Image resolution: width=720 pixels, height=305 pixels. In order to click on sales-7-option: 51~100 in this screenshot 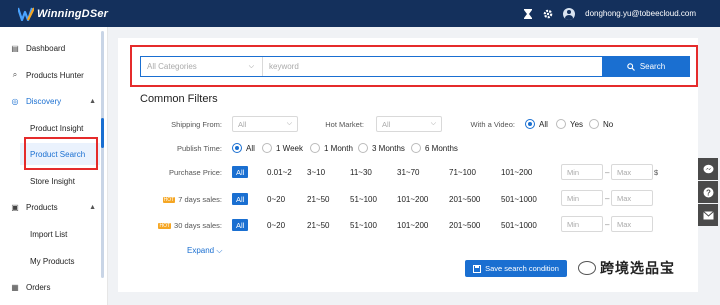, I will do `click(363, 199)`.